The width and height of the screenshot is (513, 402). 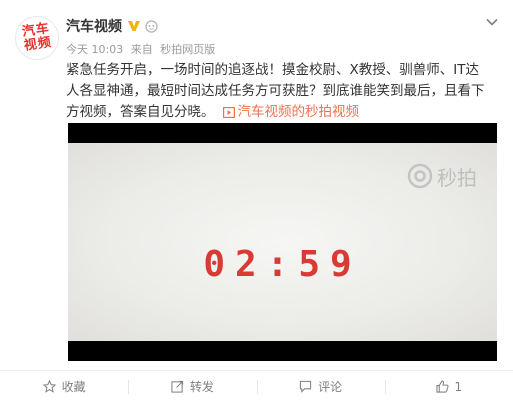 I want to click on repost-button: 转发, so click(x=192, y=386).